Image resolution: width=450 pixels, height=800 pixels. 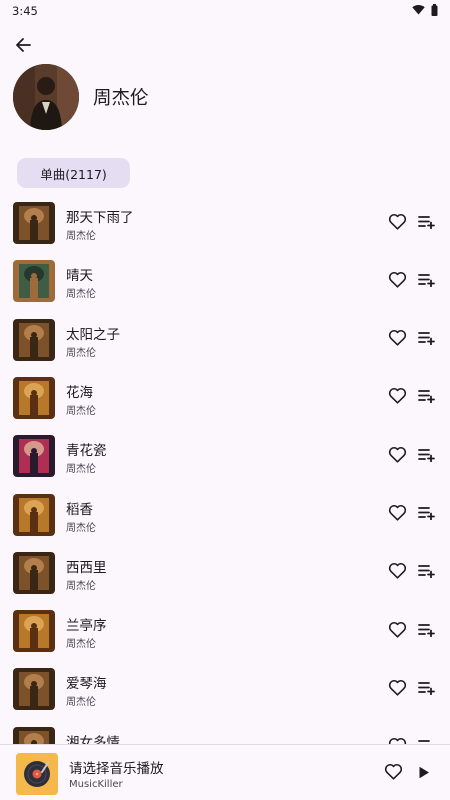 What do you see at coordinates (225, 689) in the screenshot?
I see `song-row: 爱琴海 周杰伦` at bounding box center [225, 689].